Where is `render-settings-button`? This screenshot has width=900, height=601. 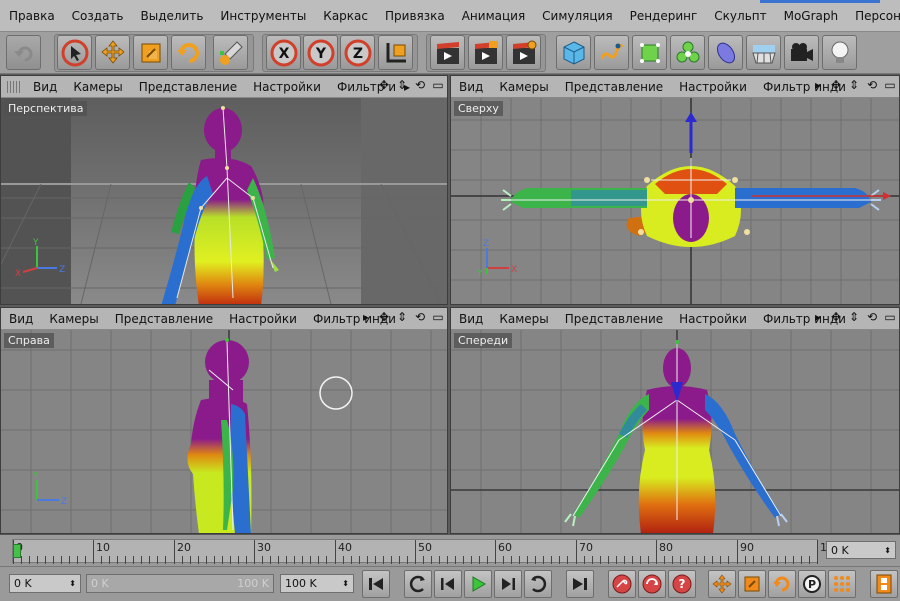 render-settings-button is located at coordinates (523, 52).